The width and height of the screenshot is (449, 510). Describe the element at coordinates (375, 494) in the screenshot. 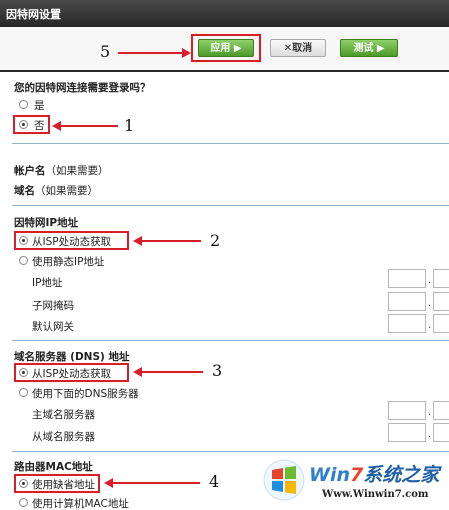

I see `watermark-url: Www.Winwin7.com` at that location.